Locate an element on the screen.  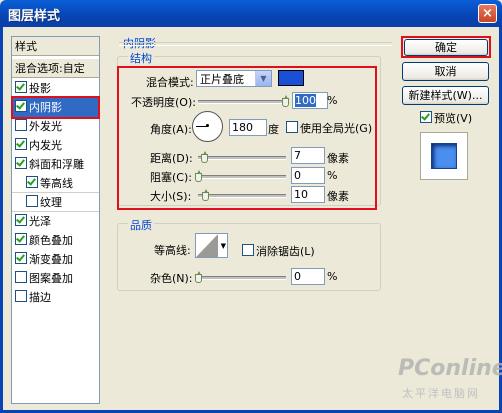
section-divider is located at coordinates (255, 44).